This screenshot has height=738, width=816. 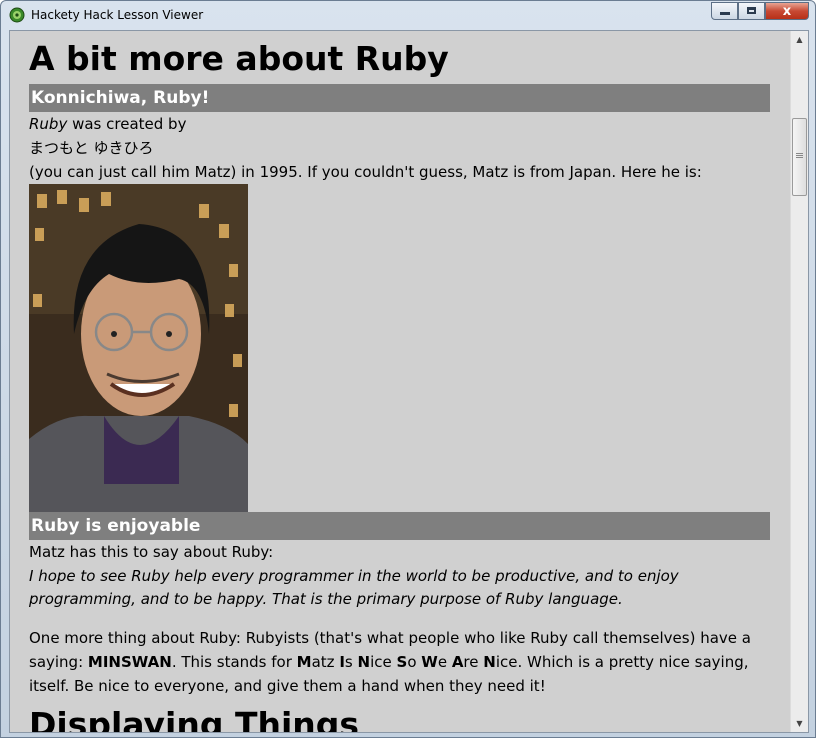 What do you see at coordinates (351, 662) in the screenshot?
I see `word-rest: s` at bounding box center [351, 662].